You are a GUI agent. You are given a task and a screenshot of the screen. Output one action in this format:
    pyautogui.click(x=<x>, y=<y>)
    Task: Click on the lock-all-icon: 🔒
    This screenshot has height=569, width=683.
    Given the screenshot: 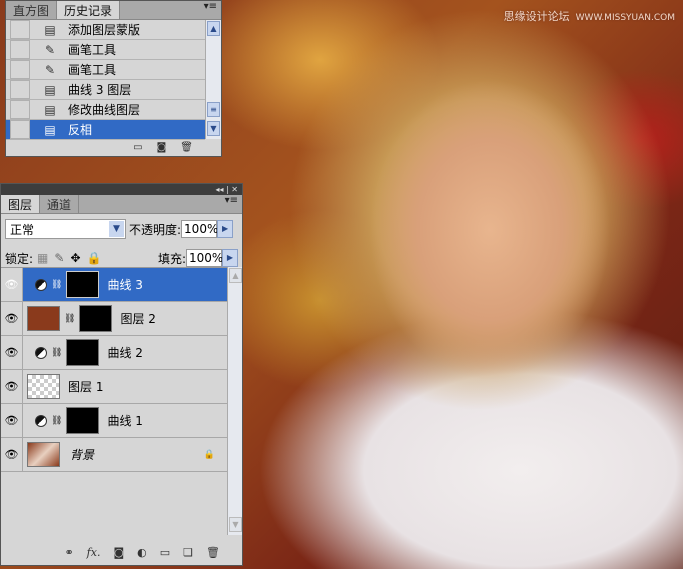 What is the action you would take?
    pyautogui.click(x=94, y=258)
    